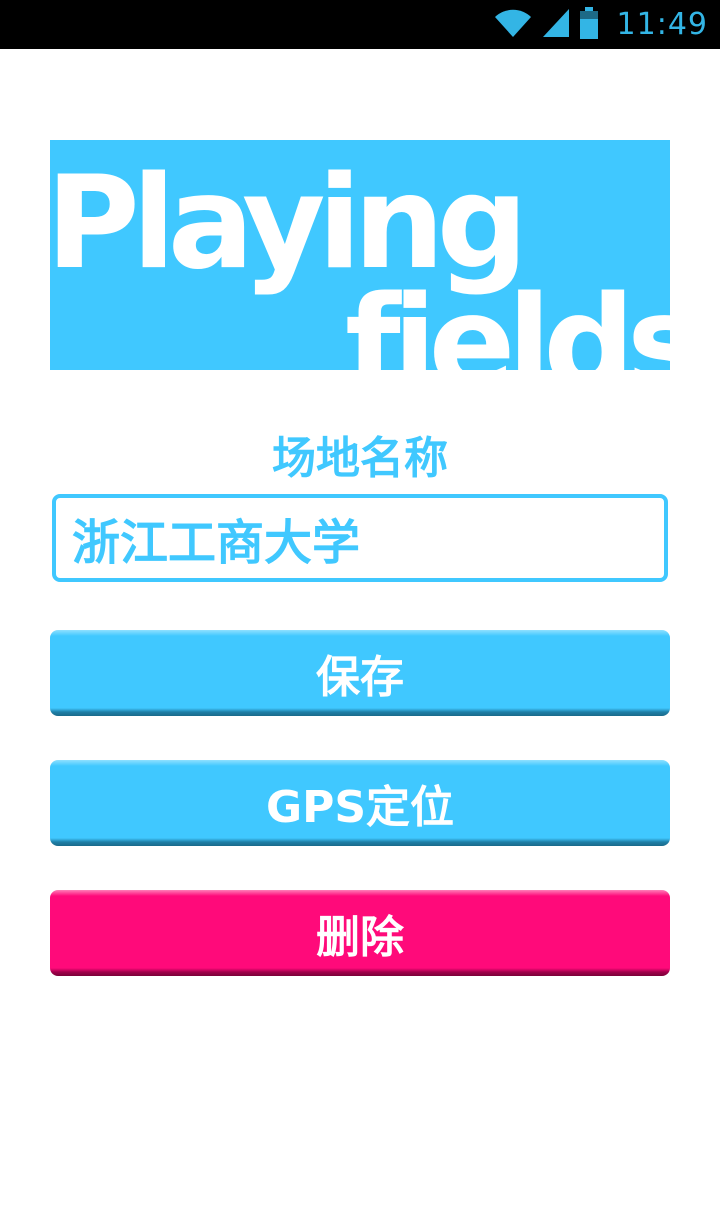 This screenshot has height=1207, width=720. I want to click on status-icons, so click(546, 24).